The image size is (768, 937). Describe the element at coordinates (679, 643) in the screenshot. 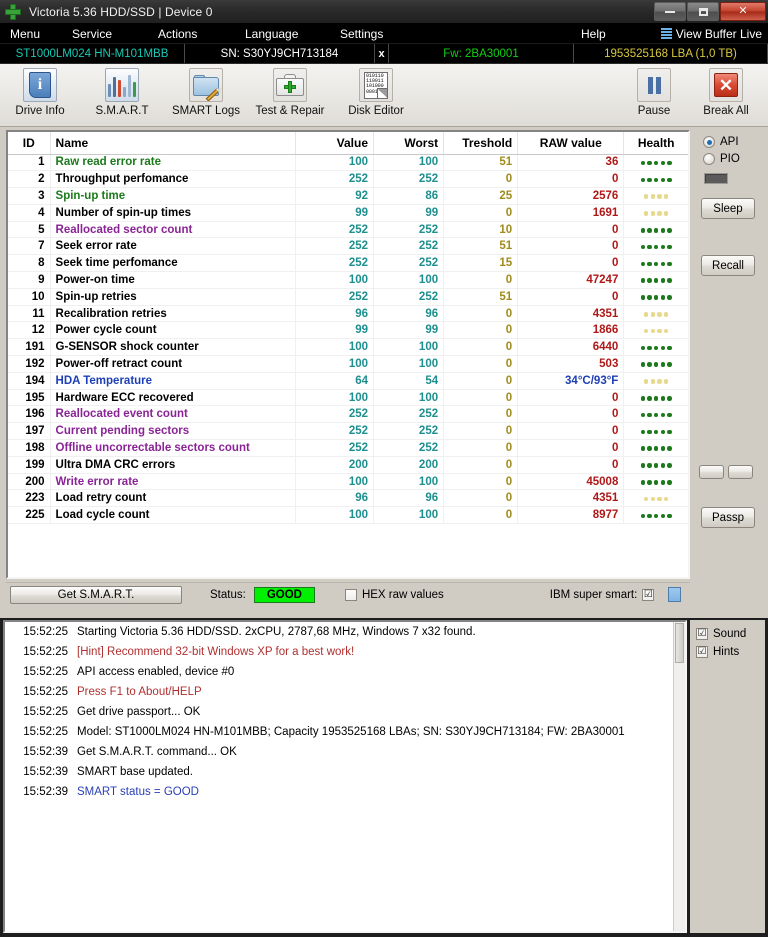

I see `log-scrollbar-thumb` at that location.